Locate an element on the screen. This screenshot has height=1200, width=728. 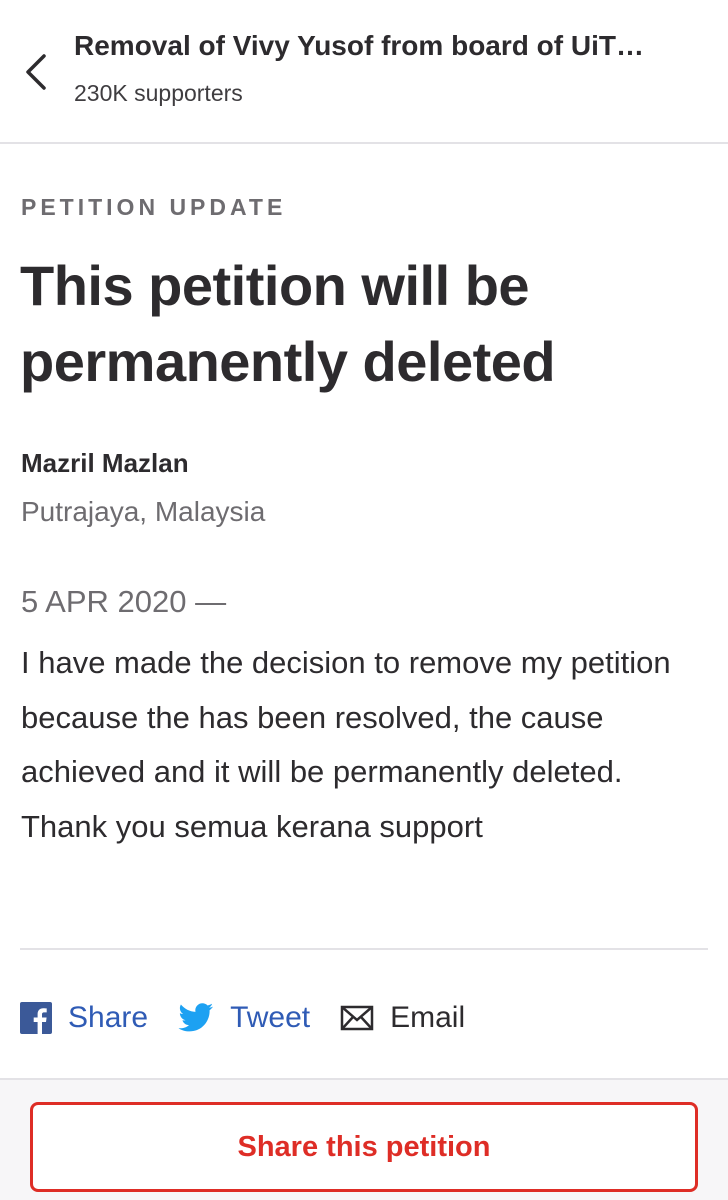
twitter-share-label: Tweet is located at coordinates (270, 1017).